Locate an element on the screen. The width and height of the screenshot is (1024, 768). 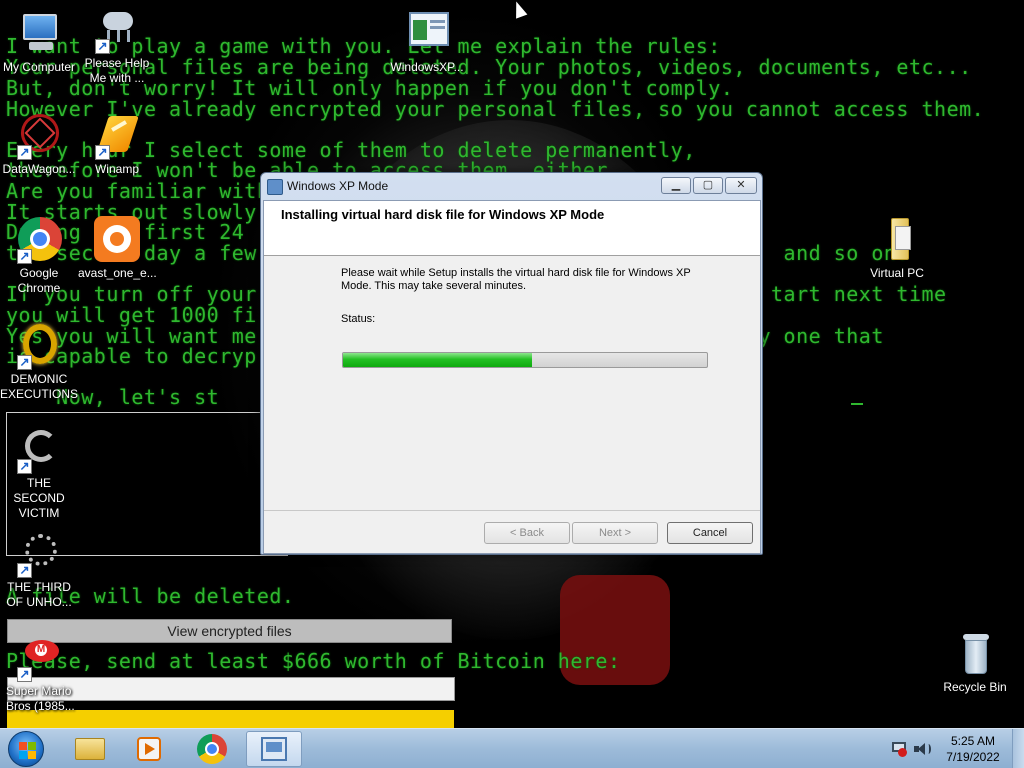
show-desktop-button is located at coordinates (1018, 748).